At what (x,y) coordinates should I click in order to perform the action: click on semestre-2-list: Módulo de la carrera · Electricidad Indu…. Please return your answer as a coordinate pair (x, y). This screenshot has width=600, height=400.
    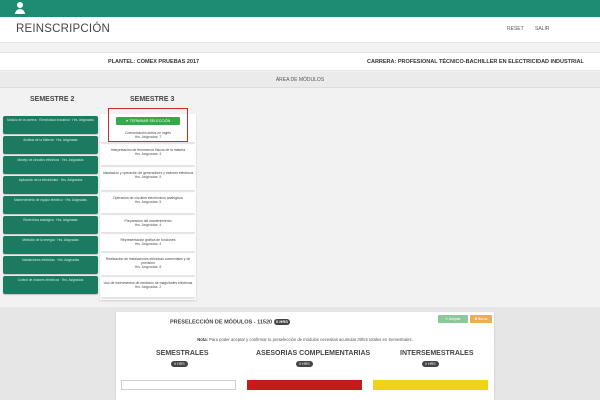
    Looking at the image, I should click on (50, 206).